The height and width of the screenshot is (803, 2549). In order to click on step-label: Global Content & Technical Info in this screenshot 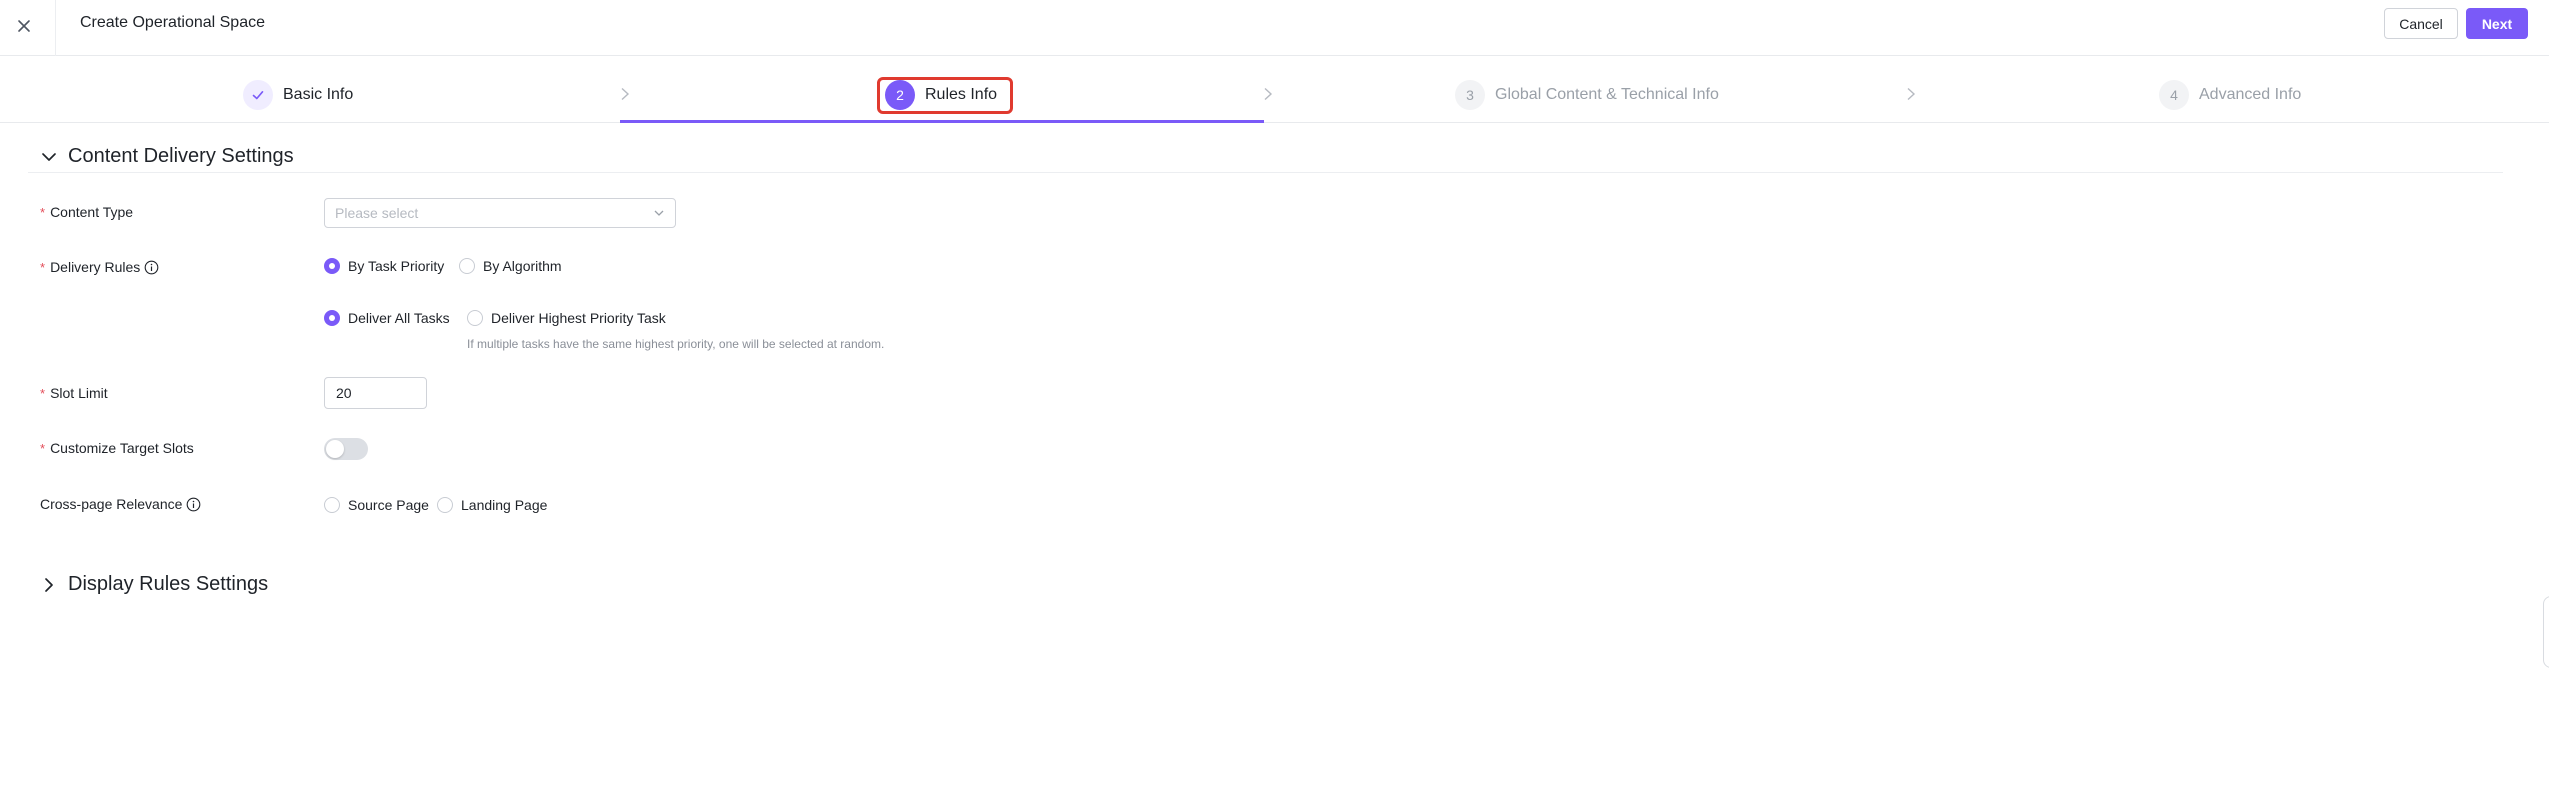, I will do `click(1607, 94)`.